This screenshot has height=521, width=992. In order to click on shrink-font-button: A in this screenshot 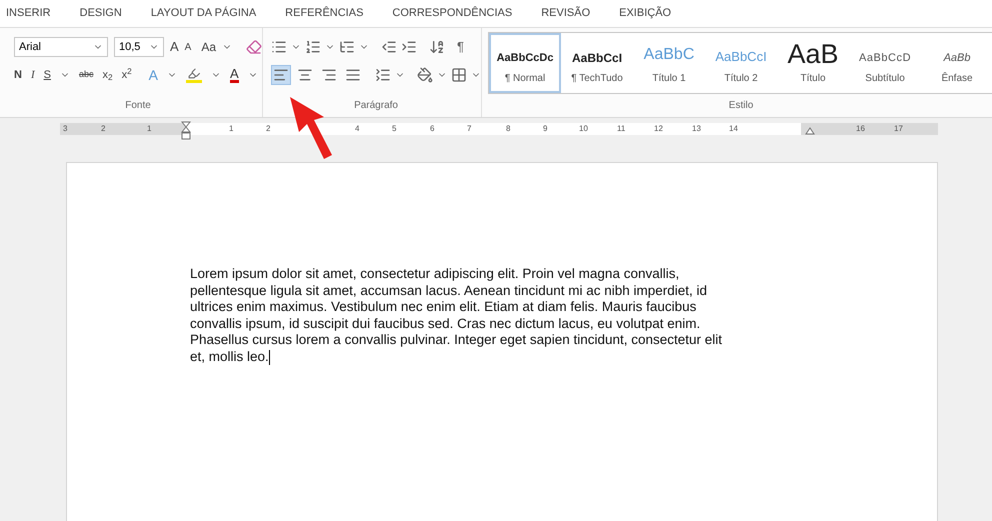, I will do `click(188, 47)`.